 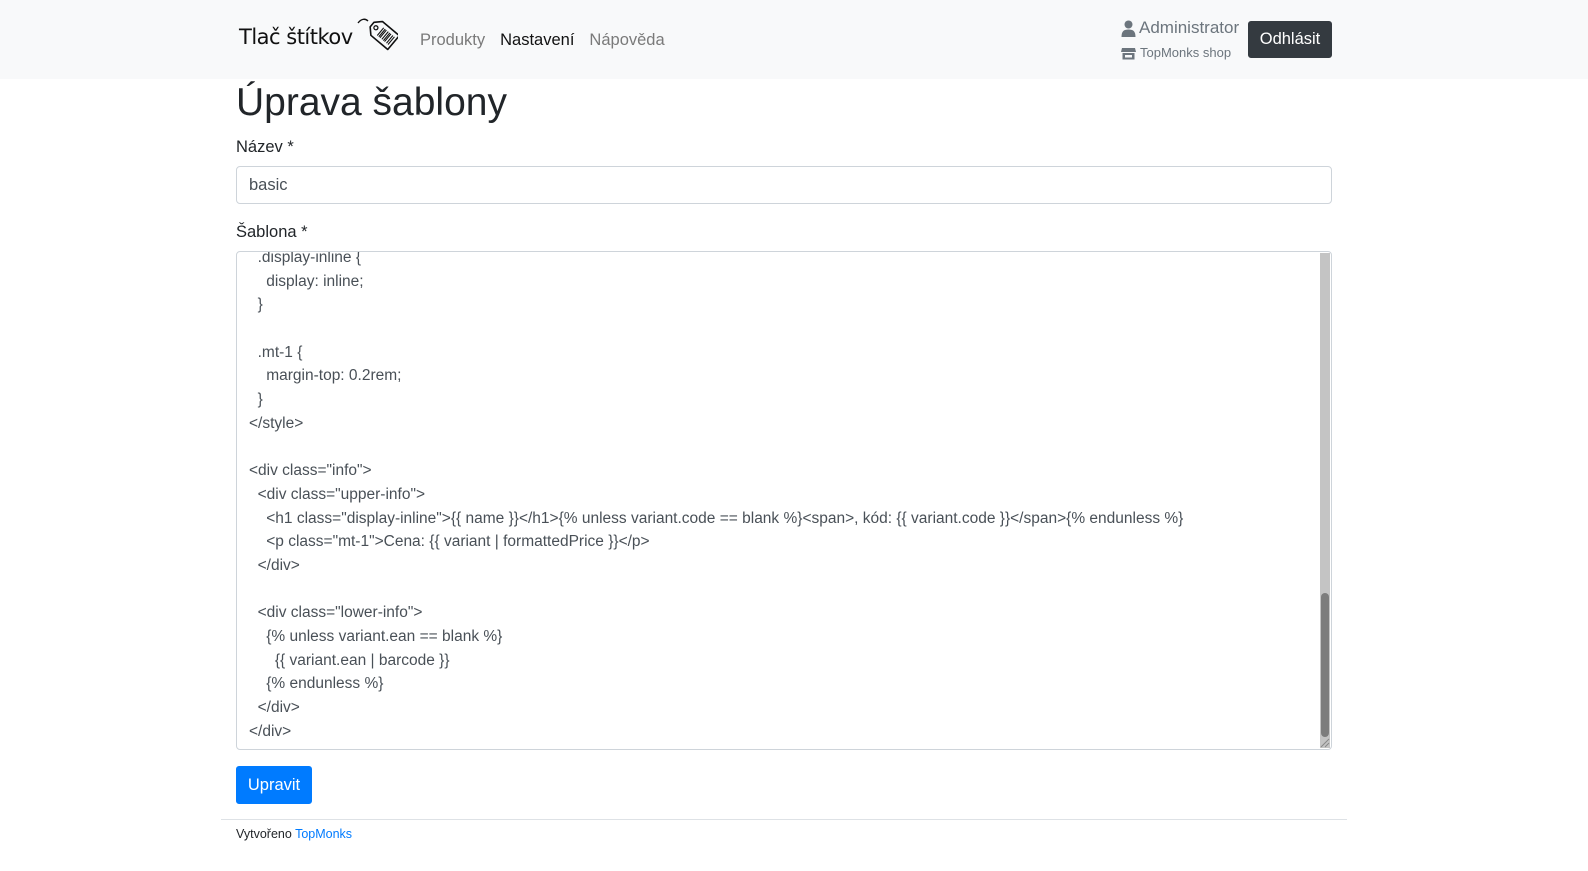 I want to click on footer: Vytvořeno TopMonks, so click(x=294, y=834).